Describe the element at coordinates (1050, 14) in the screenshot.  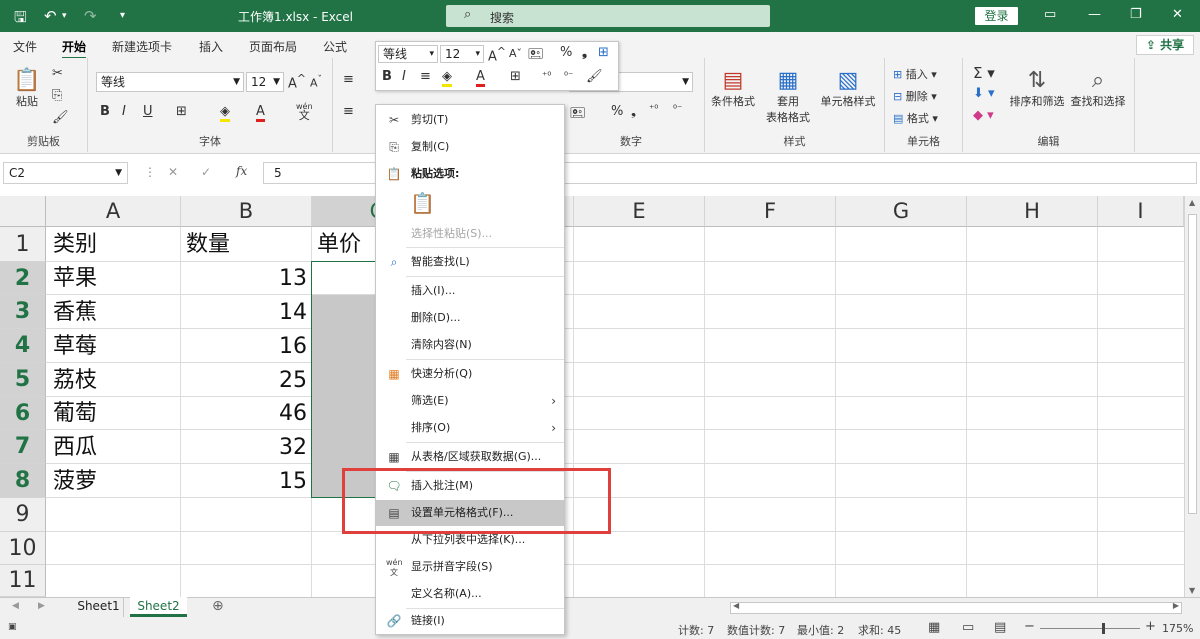
I see `ribbon-display-icon: ▭` at that location.